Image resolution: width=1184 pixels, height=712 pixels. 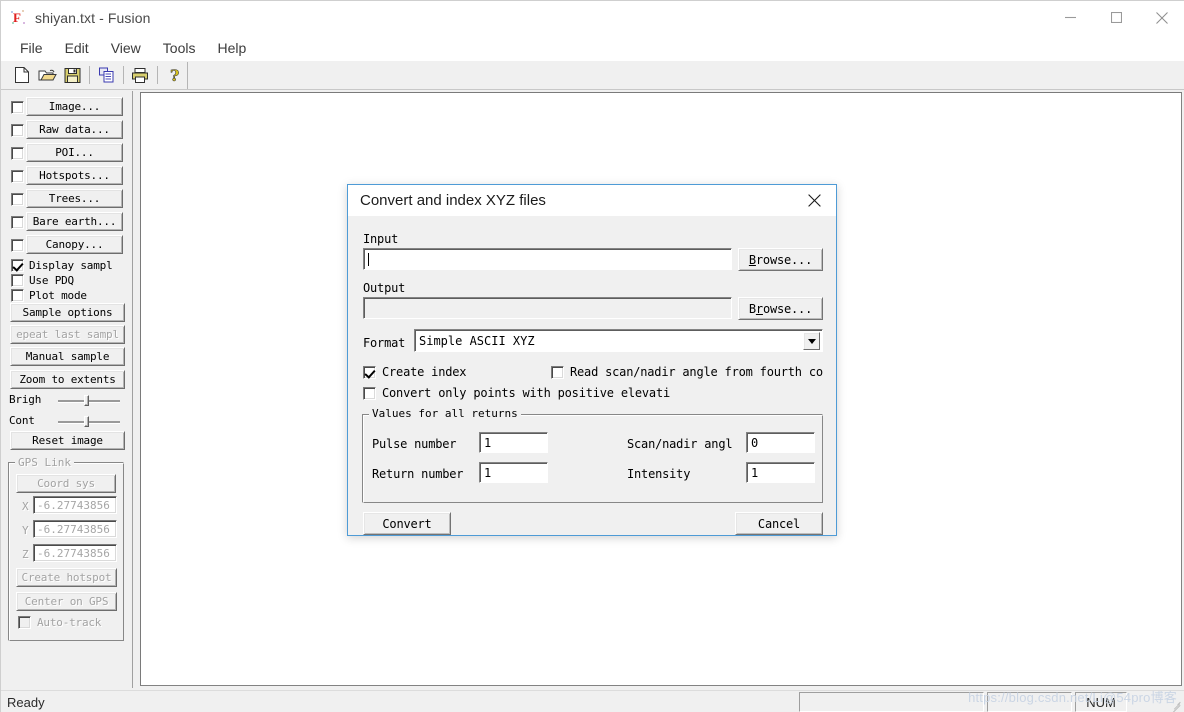 I want to click on gps-z-field: -6.27743856, so click(x=75, y=553).